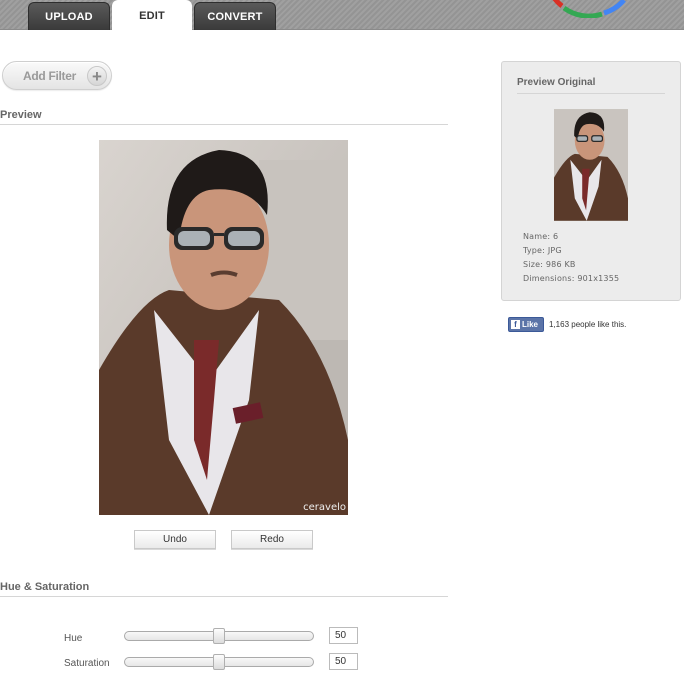  What do you see at coordinates (152, 15) in the screenshot?
I see `tab-edit: EDIT` at bounding box center [152, 15].